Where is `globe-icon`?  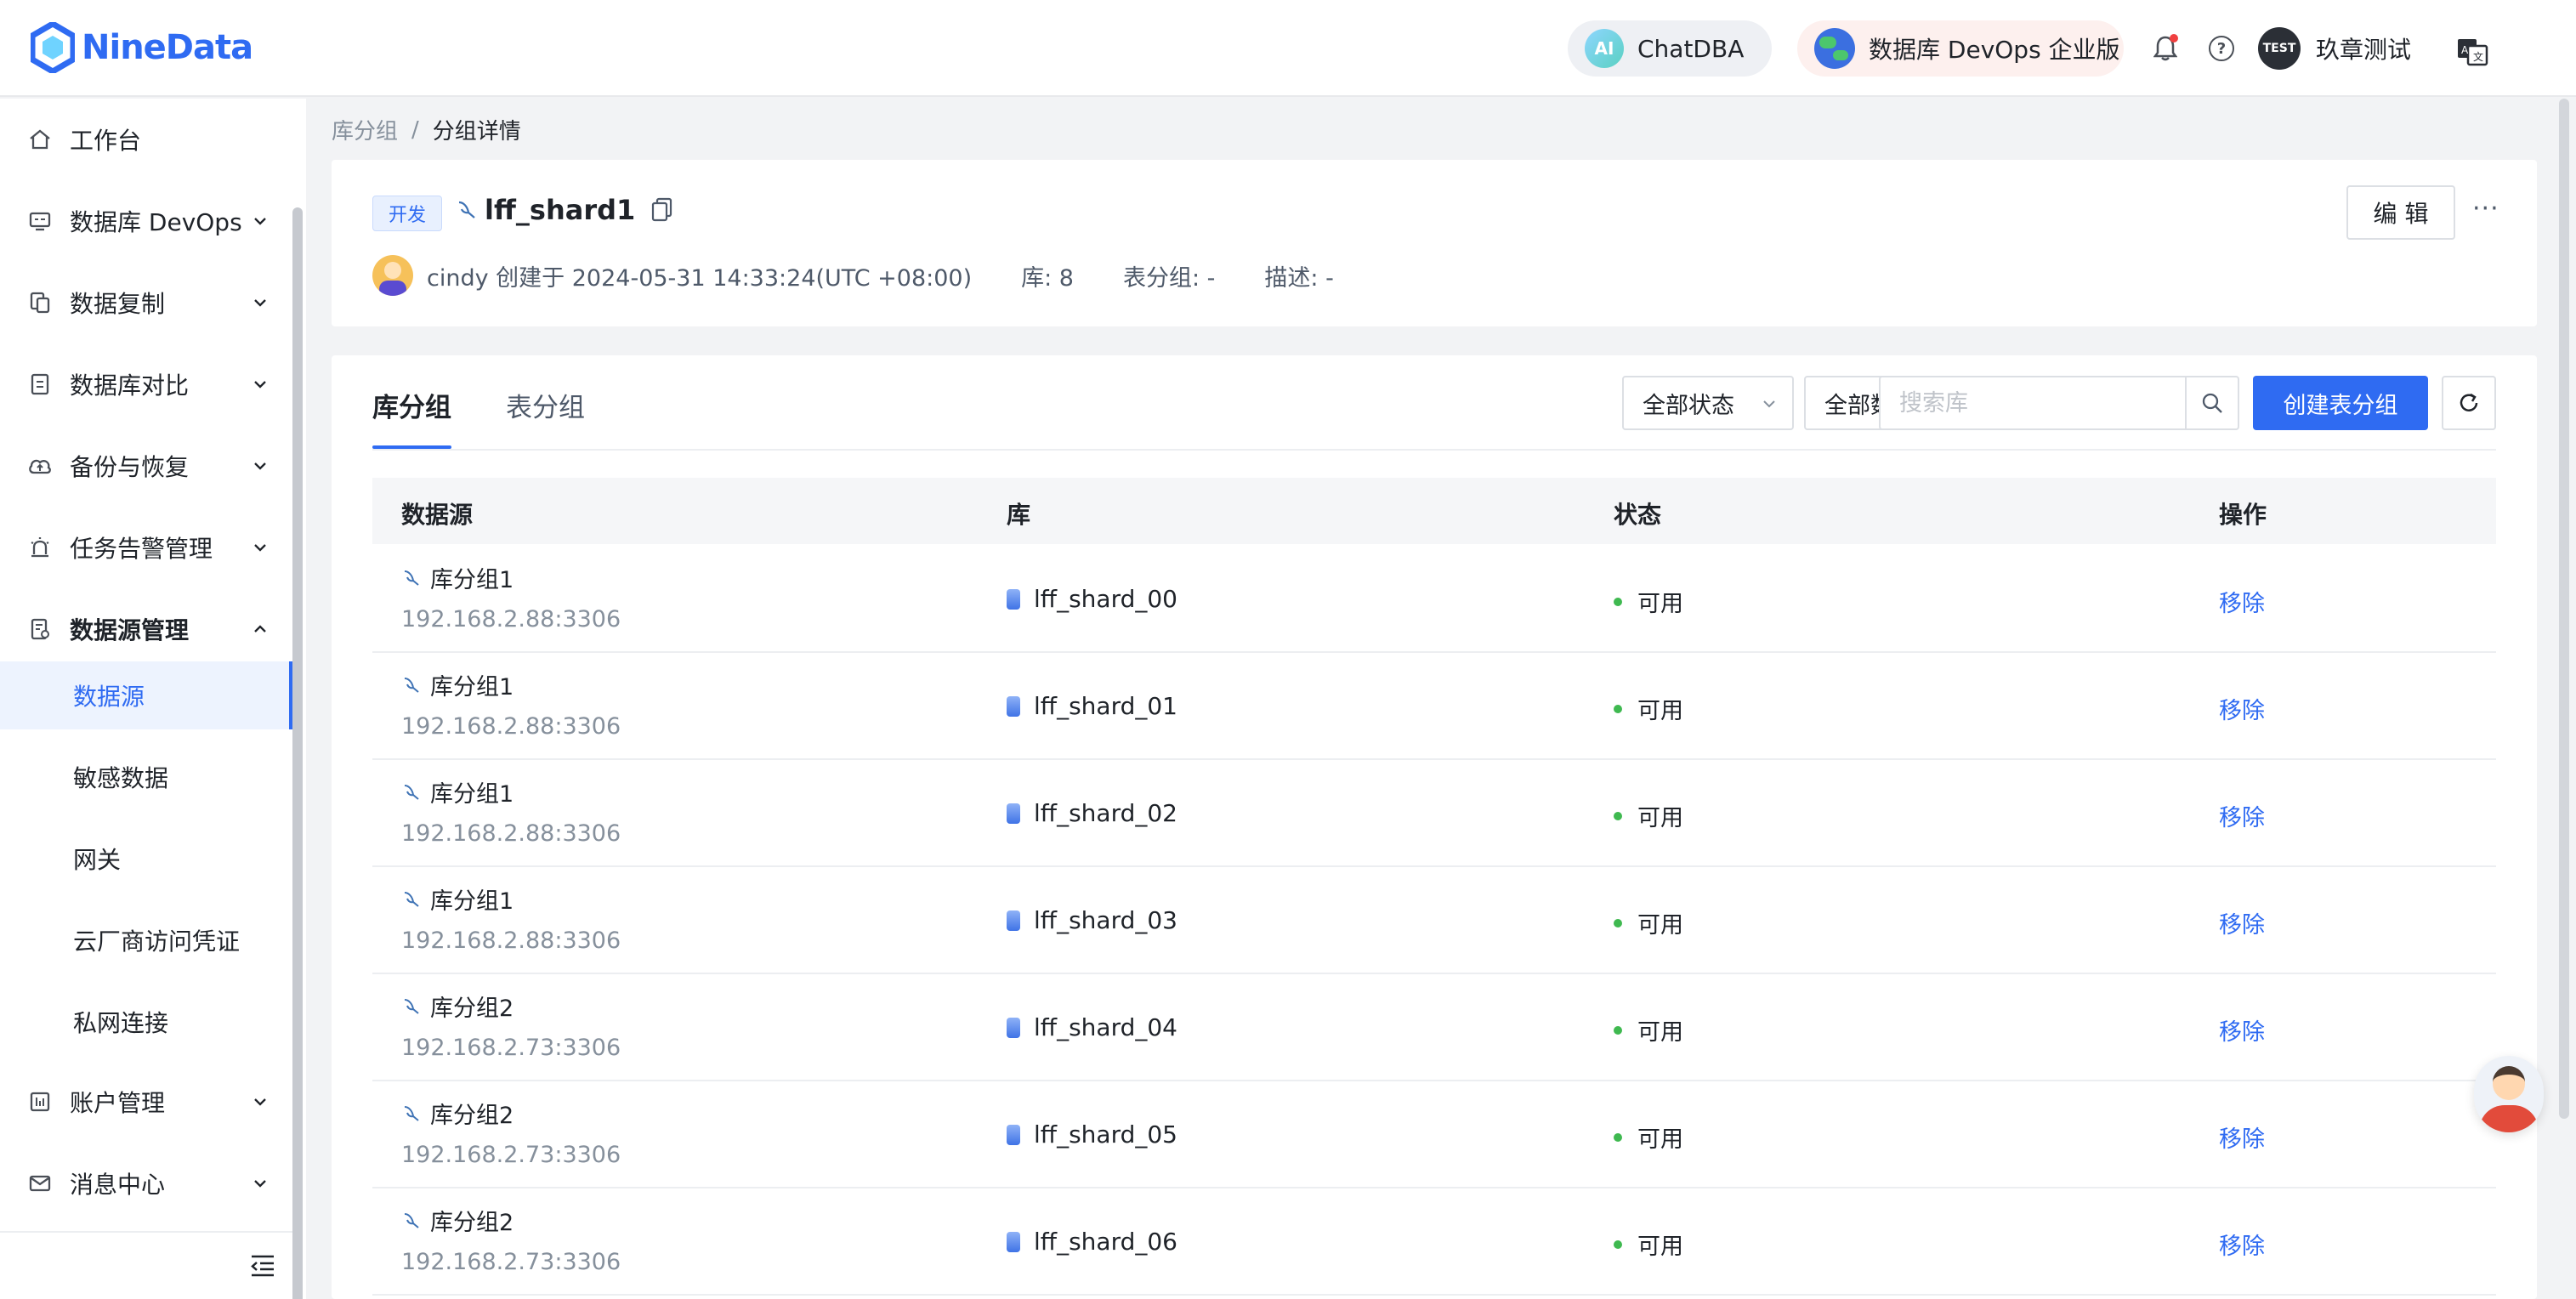
globe-icon is located at coordinates (1835, 48).